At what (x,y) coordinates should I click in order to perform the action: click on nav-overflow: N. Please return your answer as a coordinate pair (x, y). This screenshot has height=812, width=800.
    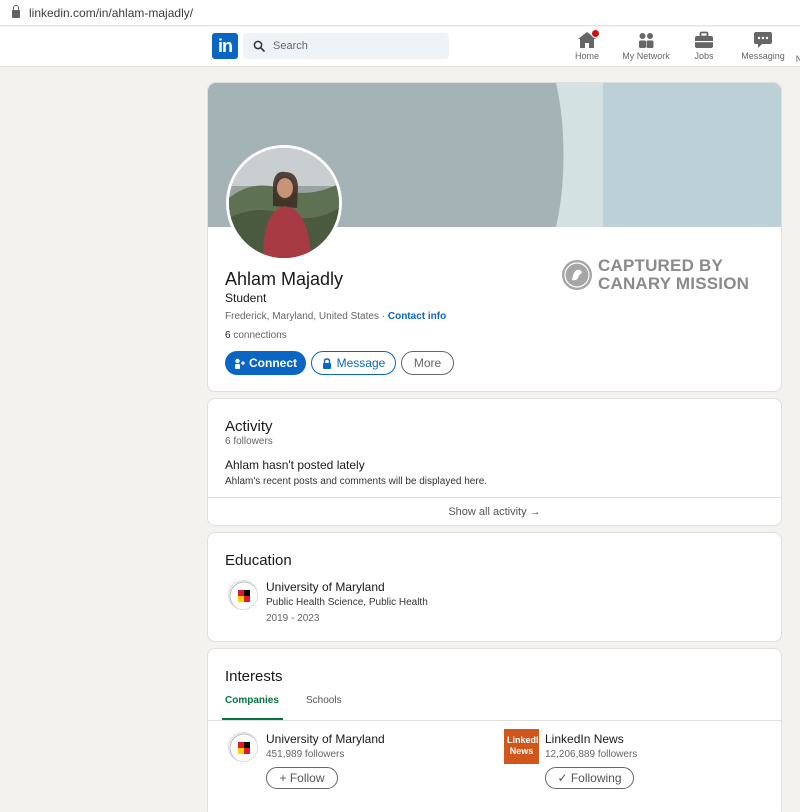
    Looking at the image, I should click on (797, 59).